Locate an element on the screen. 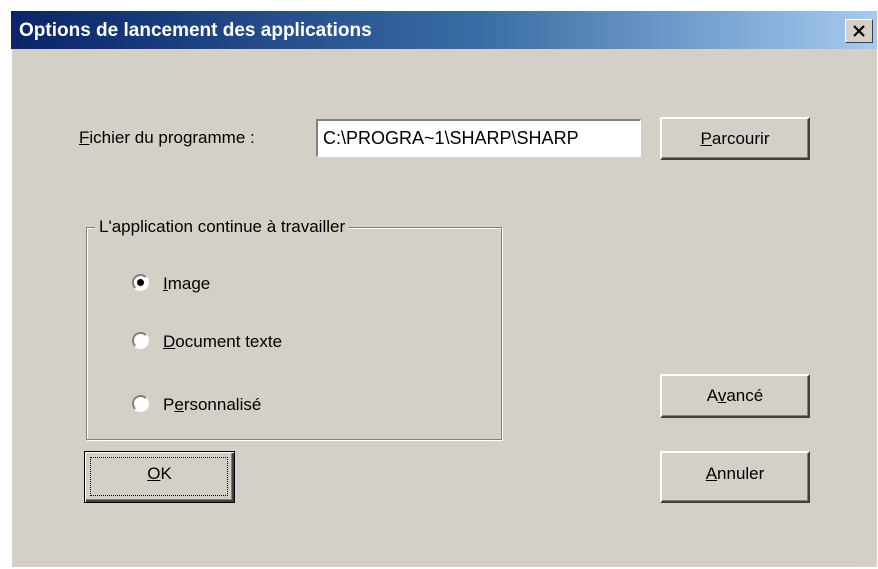 This screenshot has height=569, width=878. radio-document-text-label: Document texte is located at coordinates (222, 342).